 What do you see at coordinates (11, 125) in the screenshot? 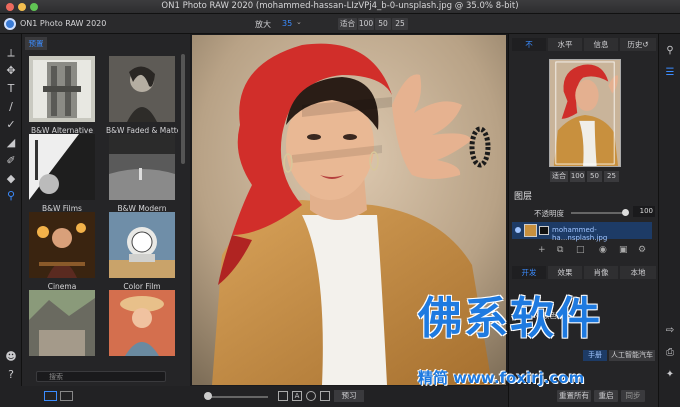
I see `masking-brush-icon: ✓` at bounding box center [11, 125].